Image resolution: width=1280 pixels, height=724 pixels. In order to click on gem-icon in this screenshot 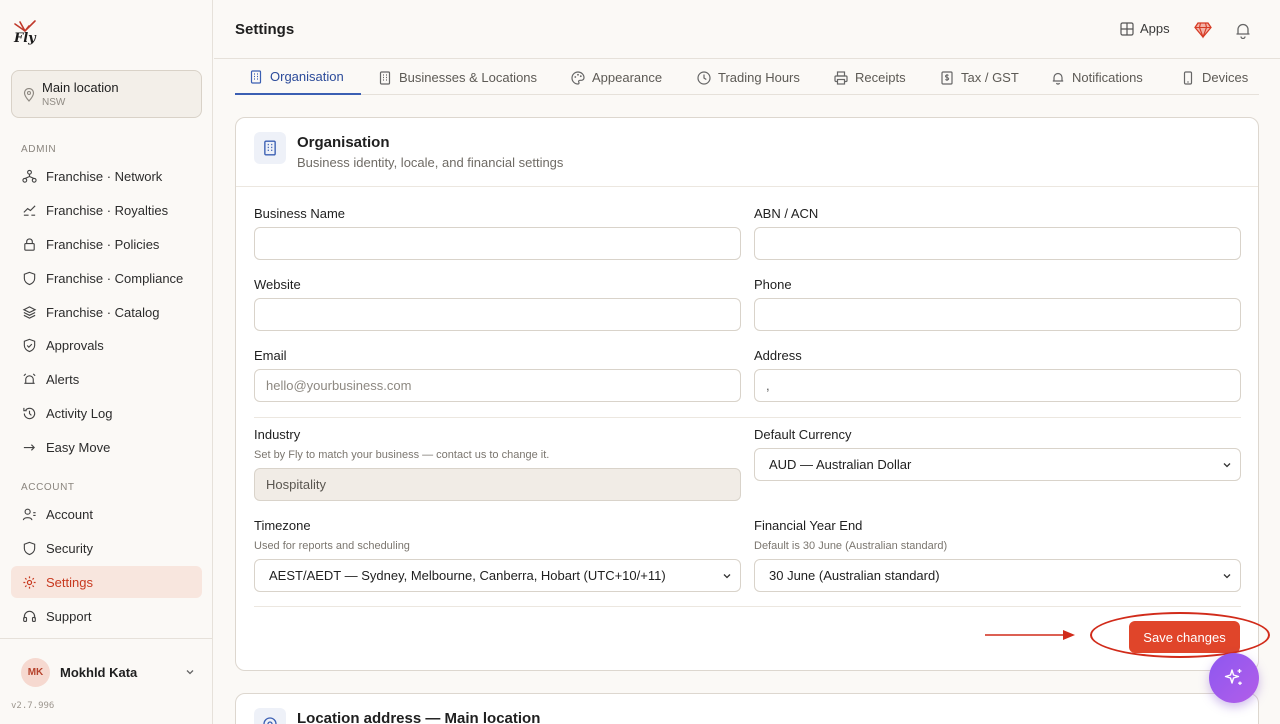, I will do `click(1203, 30)`.